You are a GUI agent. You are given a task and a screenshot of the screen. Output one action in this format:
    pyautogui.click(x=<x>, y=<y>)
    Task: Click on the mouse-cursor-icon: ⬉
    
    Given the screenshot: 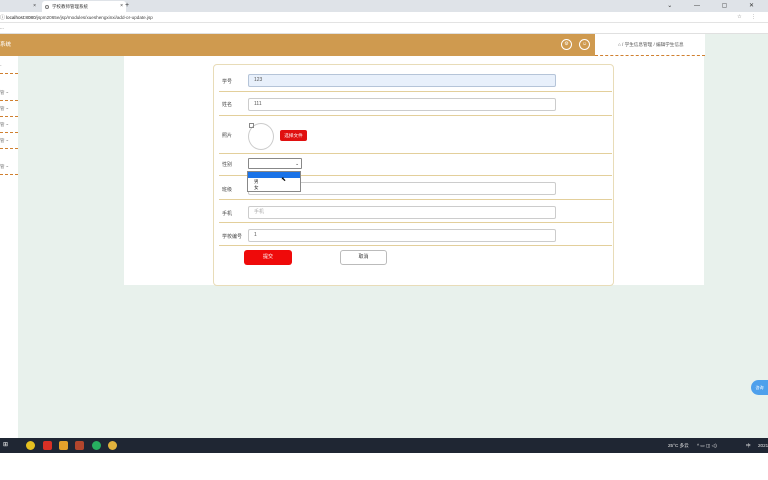 What is the action you would take?
    pyautogui.click(x=284, y=180)
    